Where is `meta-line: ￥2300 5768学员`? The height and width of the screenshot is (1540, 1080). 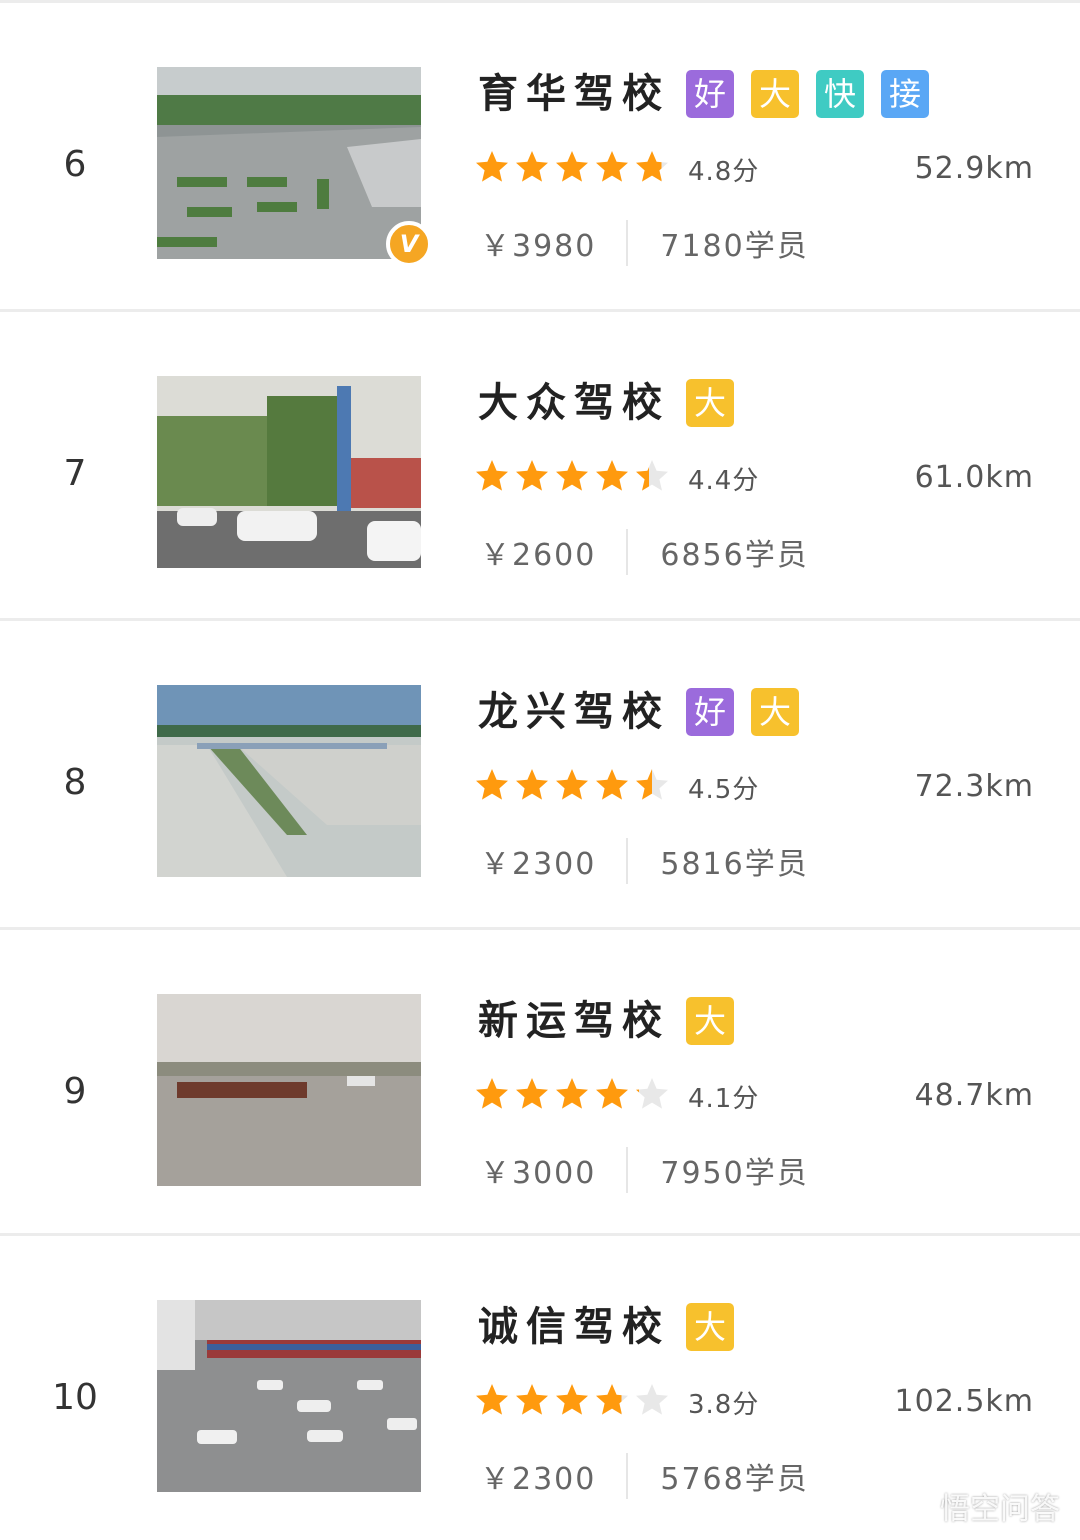
meta-line: ￥2300 5768学员 is located at coordinates (644, 1476).